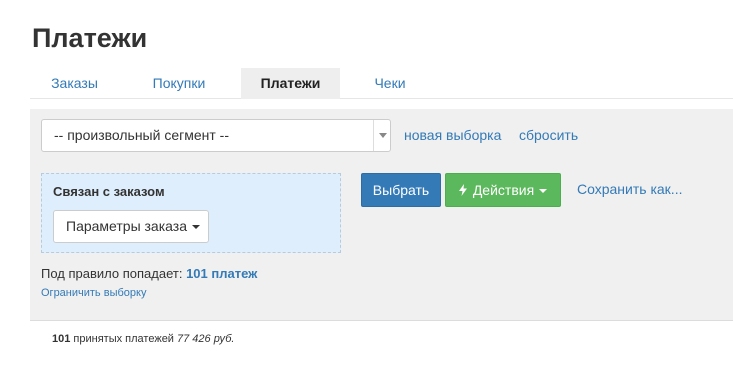 Image resolution: width=733 pixels, height=366 pixels. I want to click on summary-count: 101, so click(61, 339).